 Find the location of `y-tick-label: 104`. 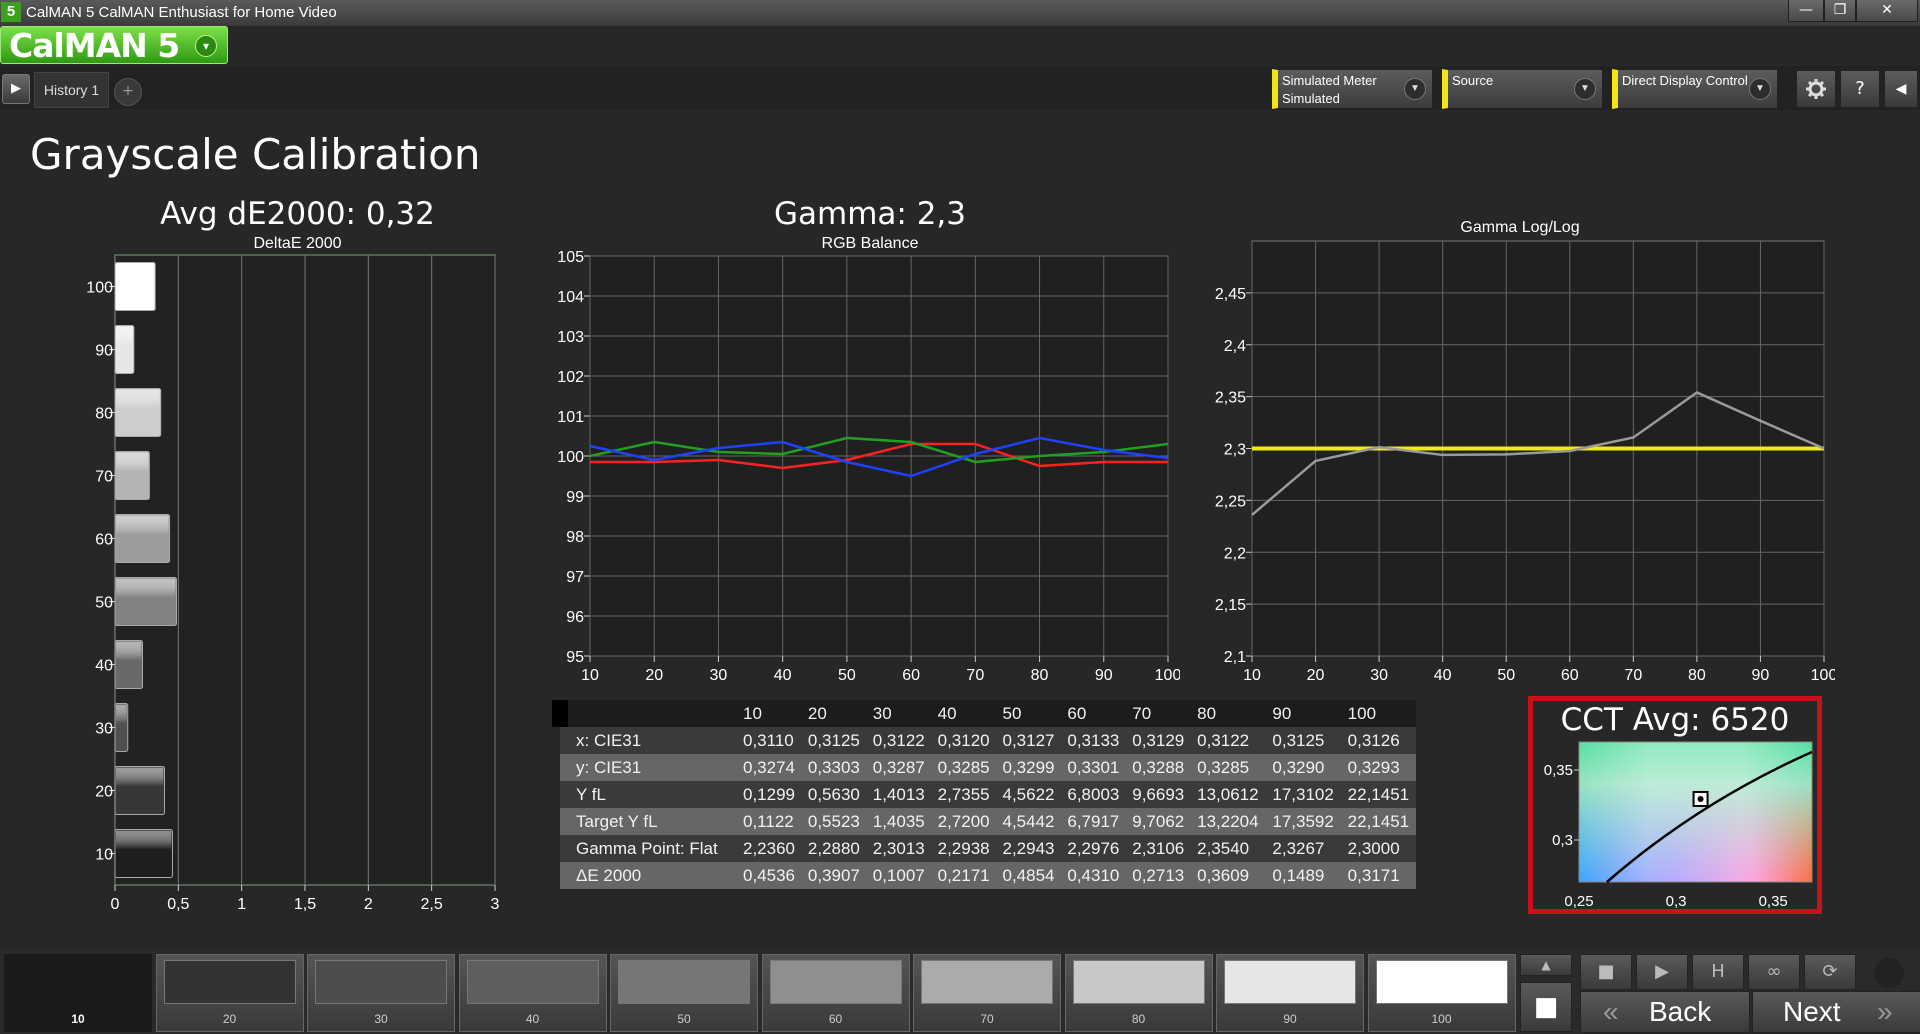

y-tick-label: 104 is located at coordinates (570, 297).